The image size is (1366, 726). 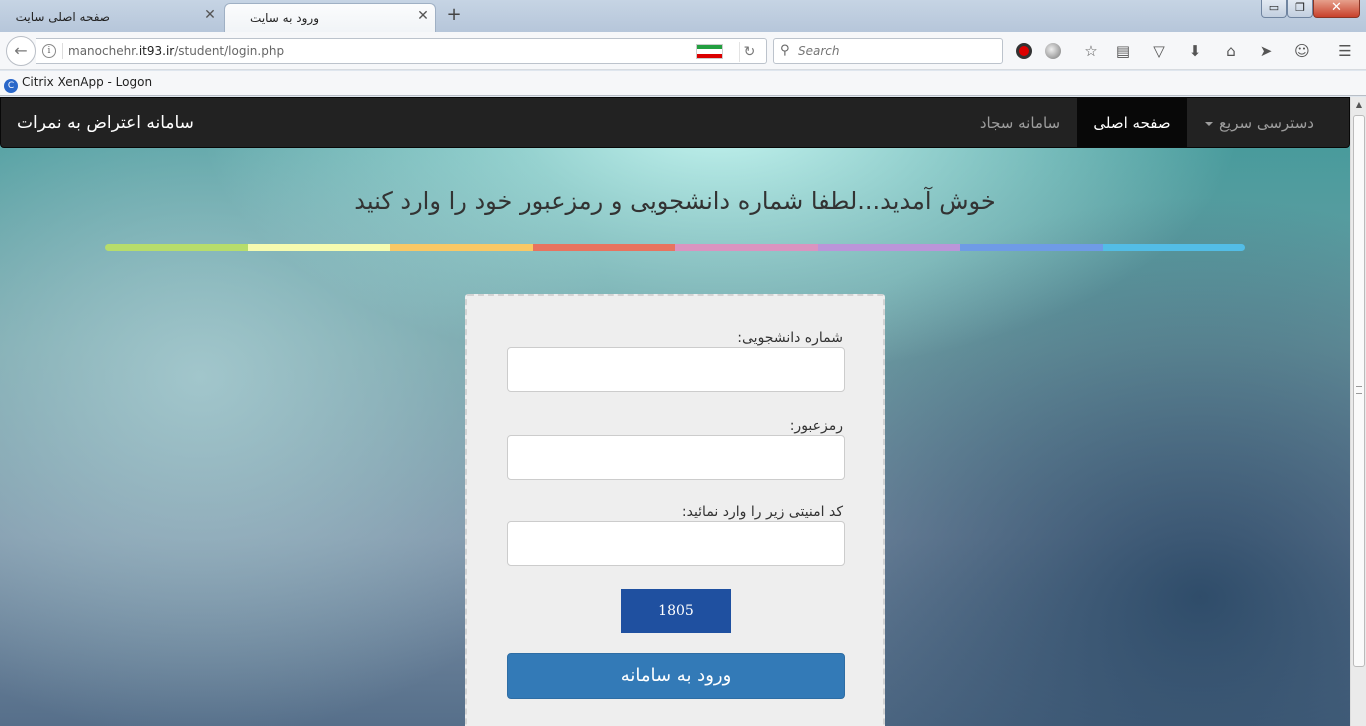 What do you see at coordinates (683, 16) in the screenshot?
I see `tab-bar: صفحه اصلی سایت ✕ ورود به سایت ✕ + ▭ ❐ ✕` at bounding box center [683, 16].